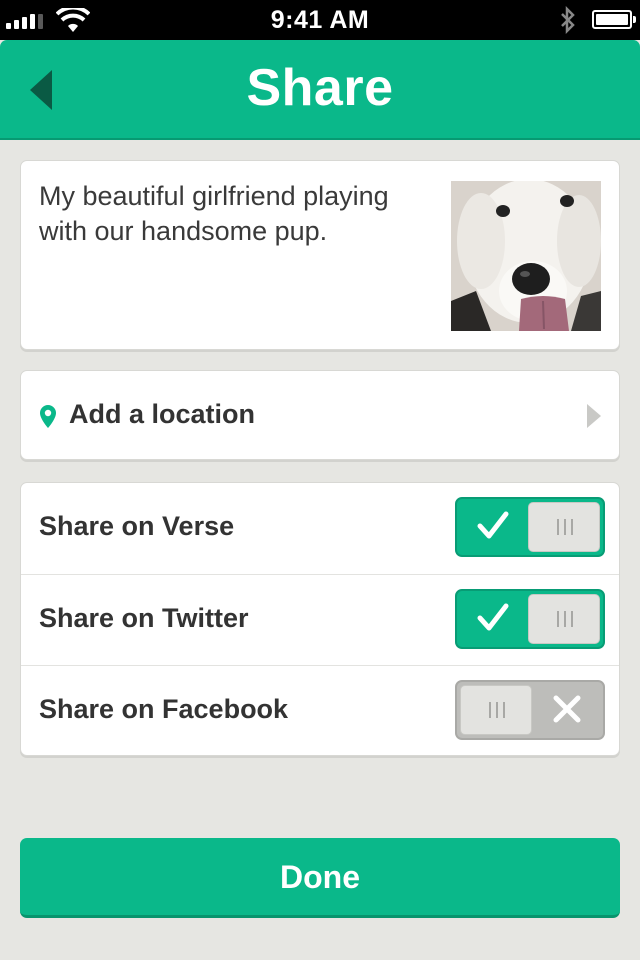  I want to click on share-verse-label: Share on Verse, so click(137, 526).